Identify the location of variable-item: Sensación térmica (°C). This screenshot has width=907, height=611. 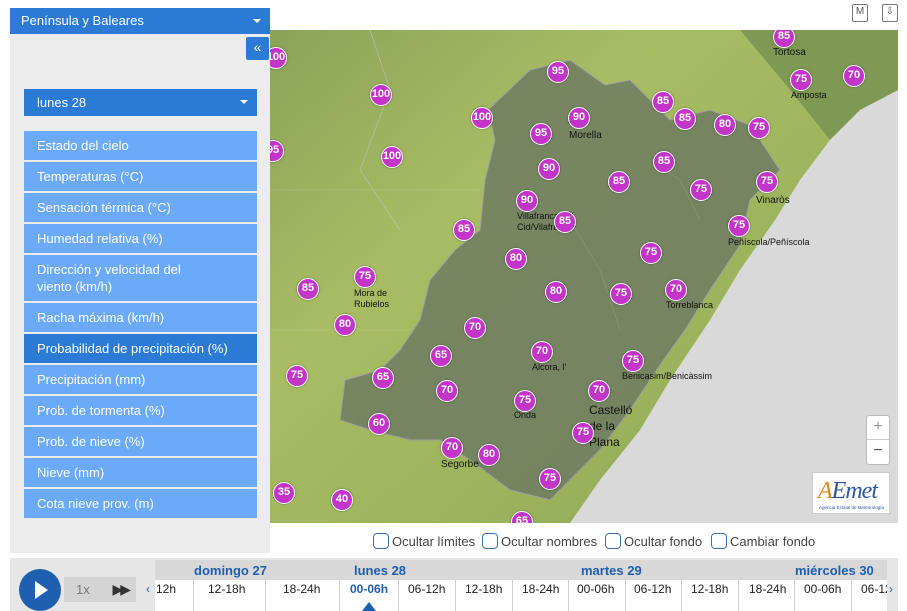
(140, 208).